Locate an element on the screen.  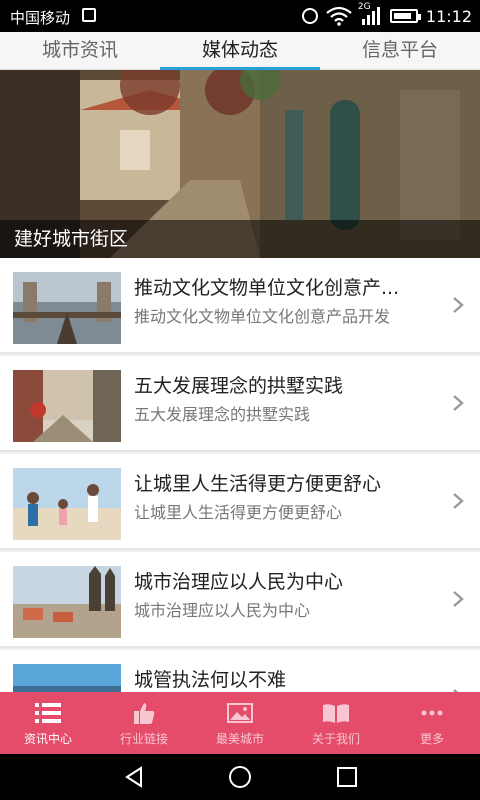
nav-beautiful-cities: 最美城市 is located at coordinates (240, 723).